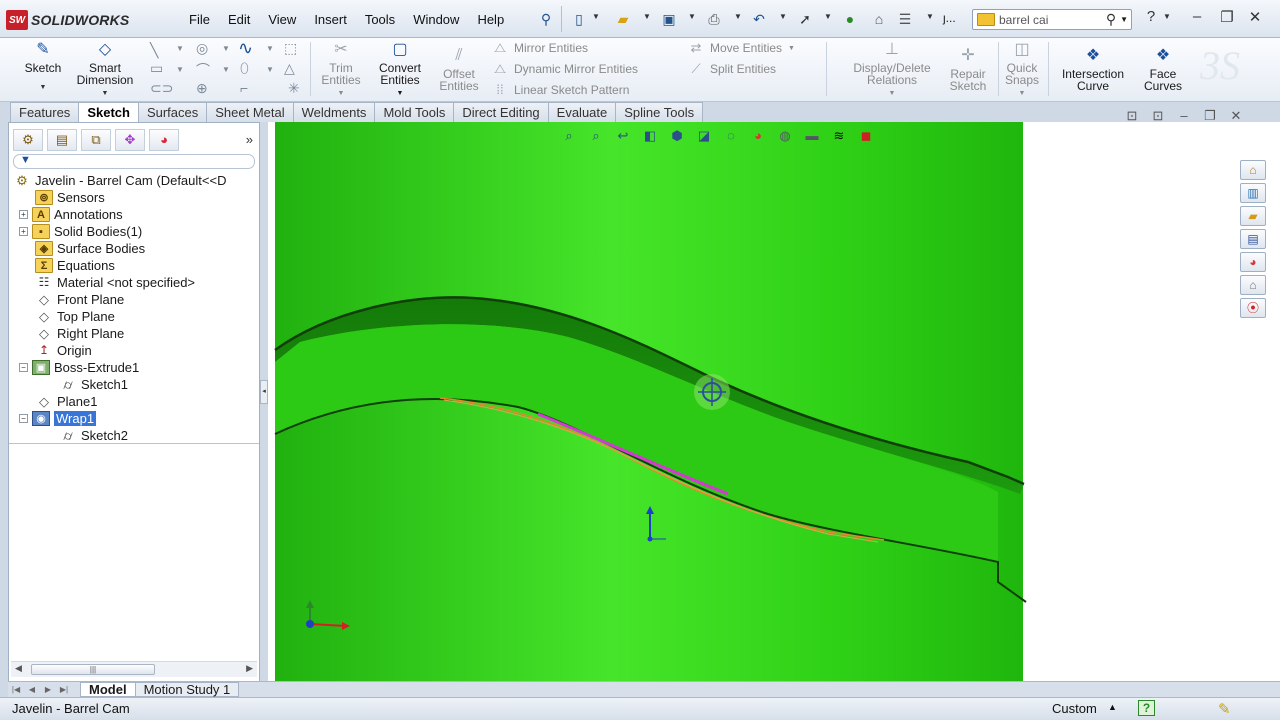 This screenshot has height=720, width=1280. I want to click on zoom-to-area-icon: ⌕, so click(596, 136).